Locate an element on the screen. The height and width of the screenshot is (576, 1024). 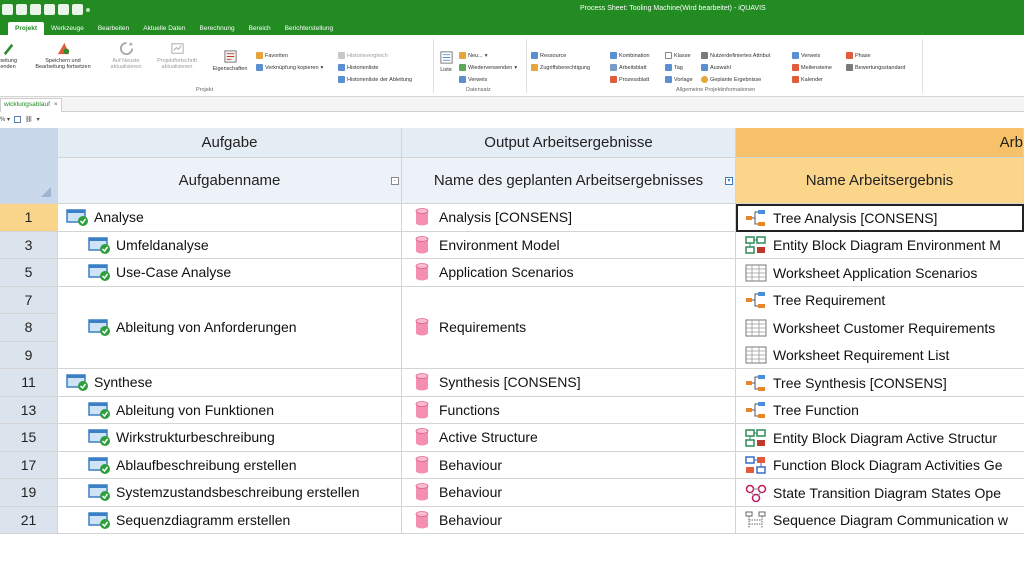
update-progress-button: Projektfortschritt aktualisieren is located at coordinates (177, 55).